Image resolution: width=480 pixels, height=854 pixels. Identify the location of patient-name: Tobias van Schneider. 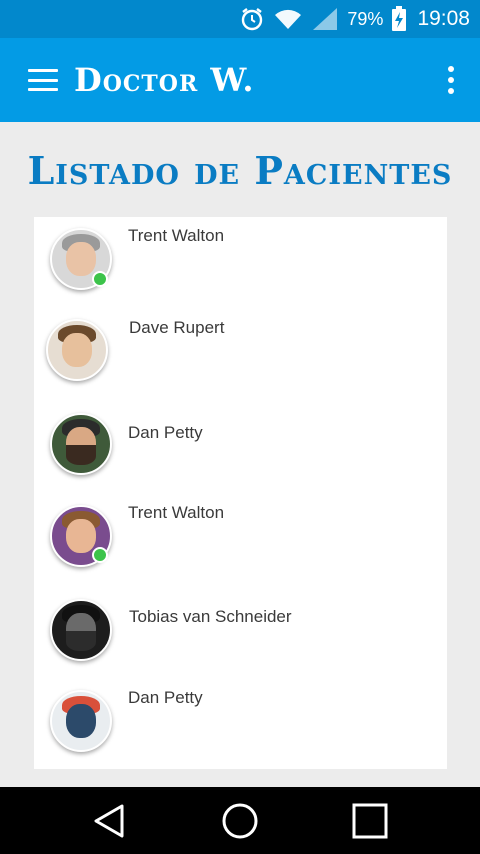
(210, 616).